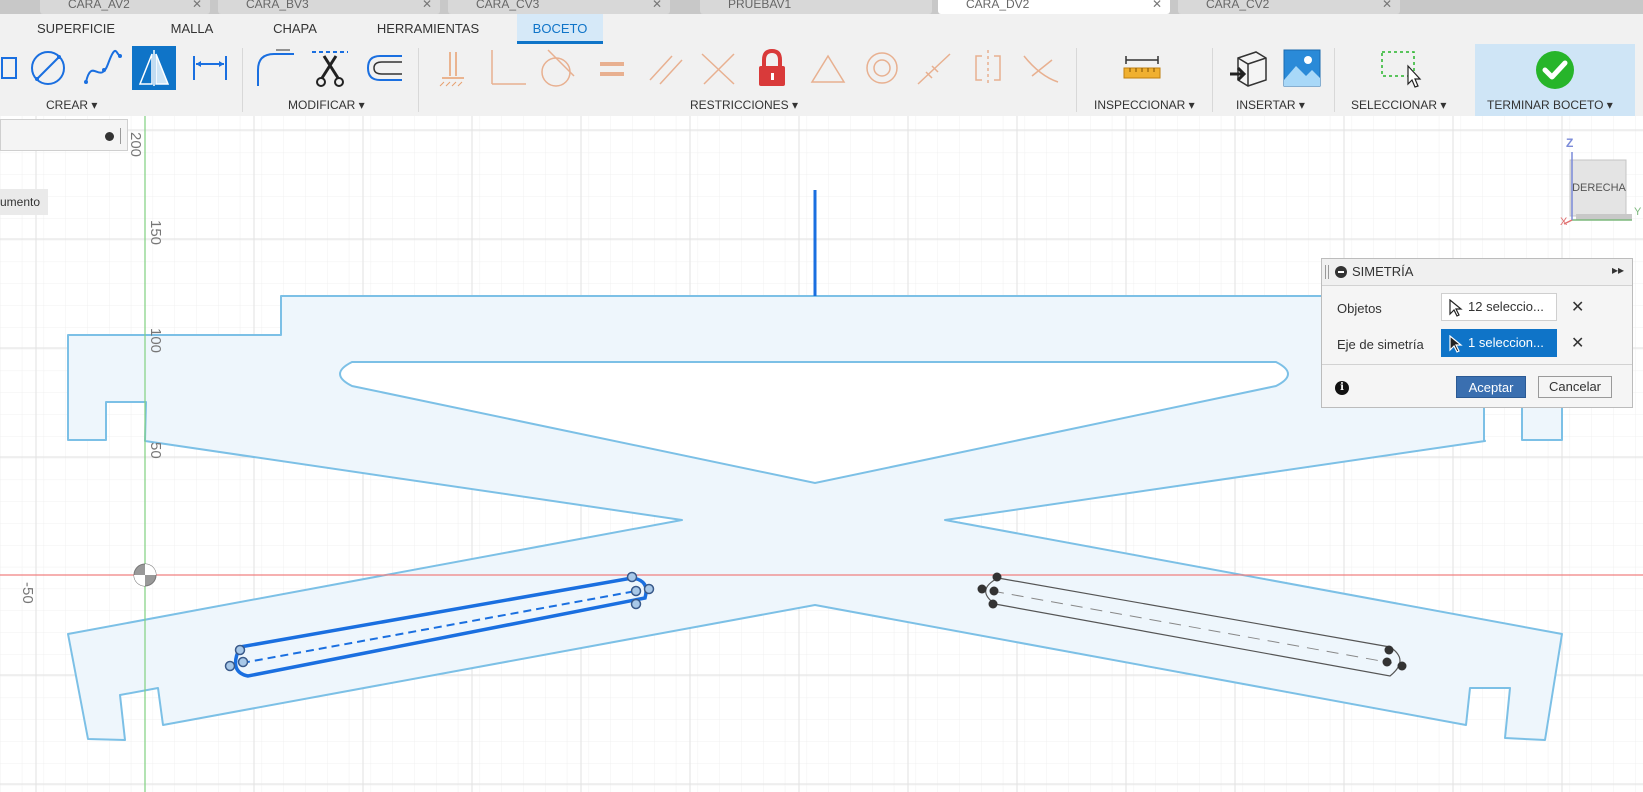  Describe the element at coordinates (276, 68) in the screenshot. I see `fillet-tool-icon` at that location.